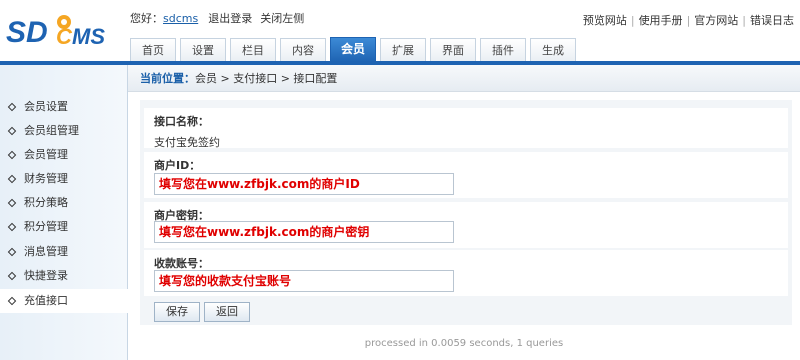  I want to click on merchant-id-section: 商户ID： 填写您在www.zfbjk.com的商户ID, so click(466, 175).